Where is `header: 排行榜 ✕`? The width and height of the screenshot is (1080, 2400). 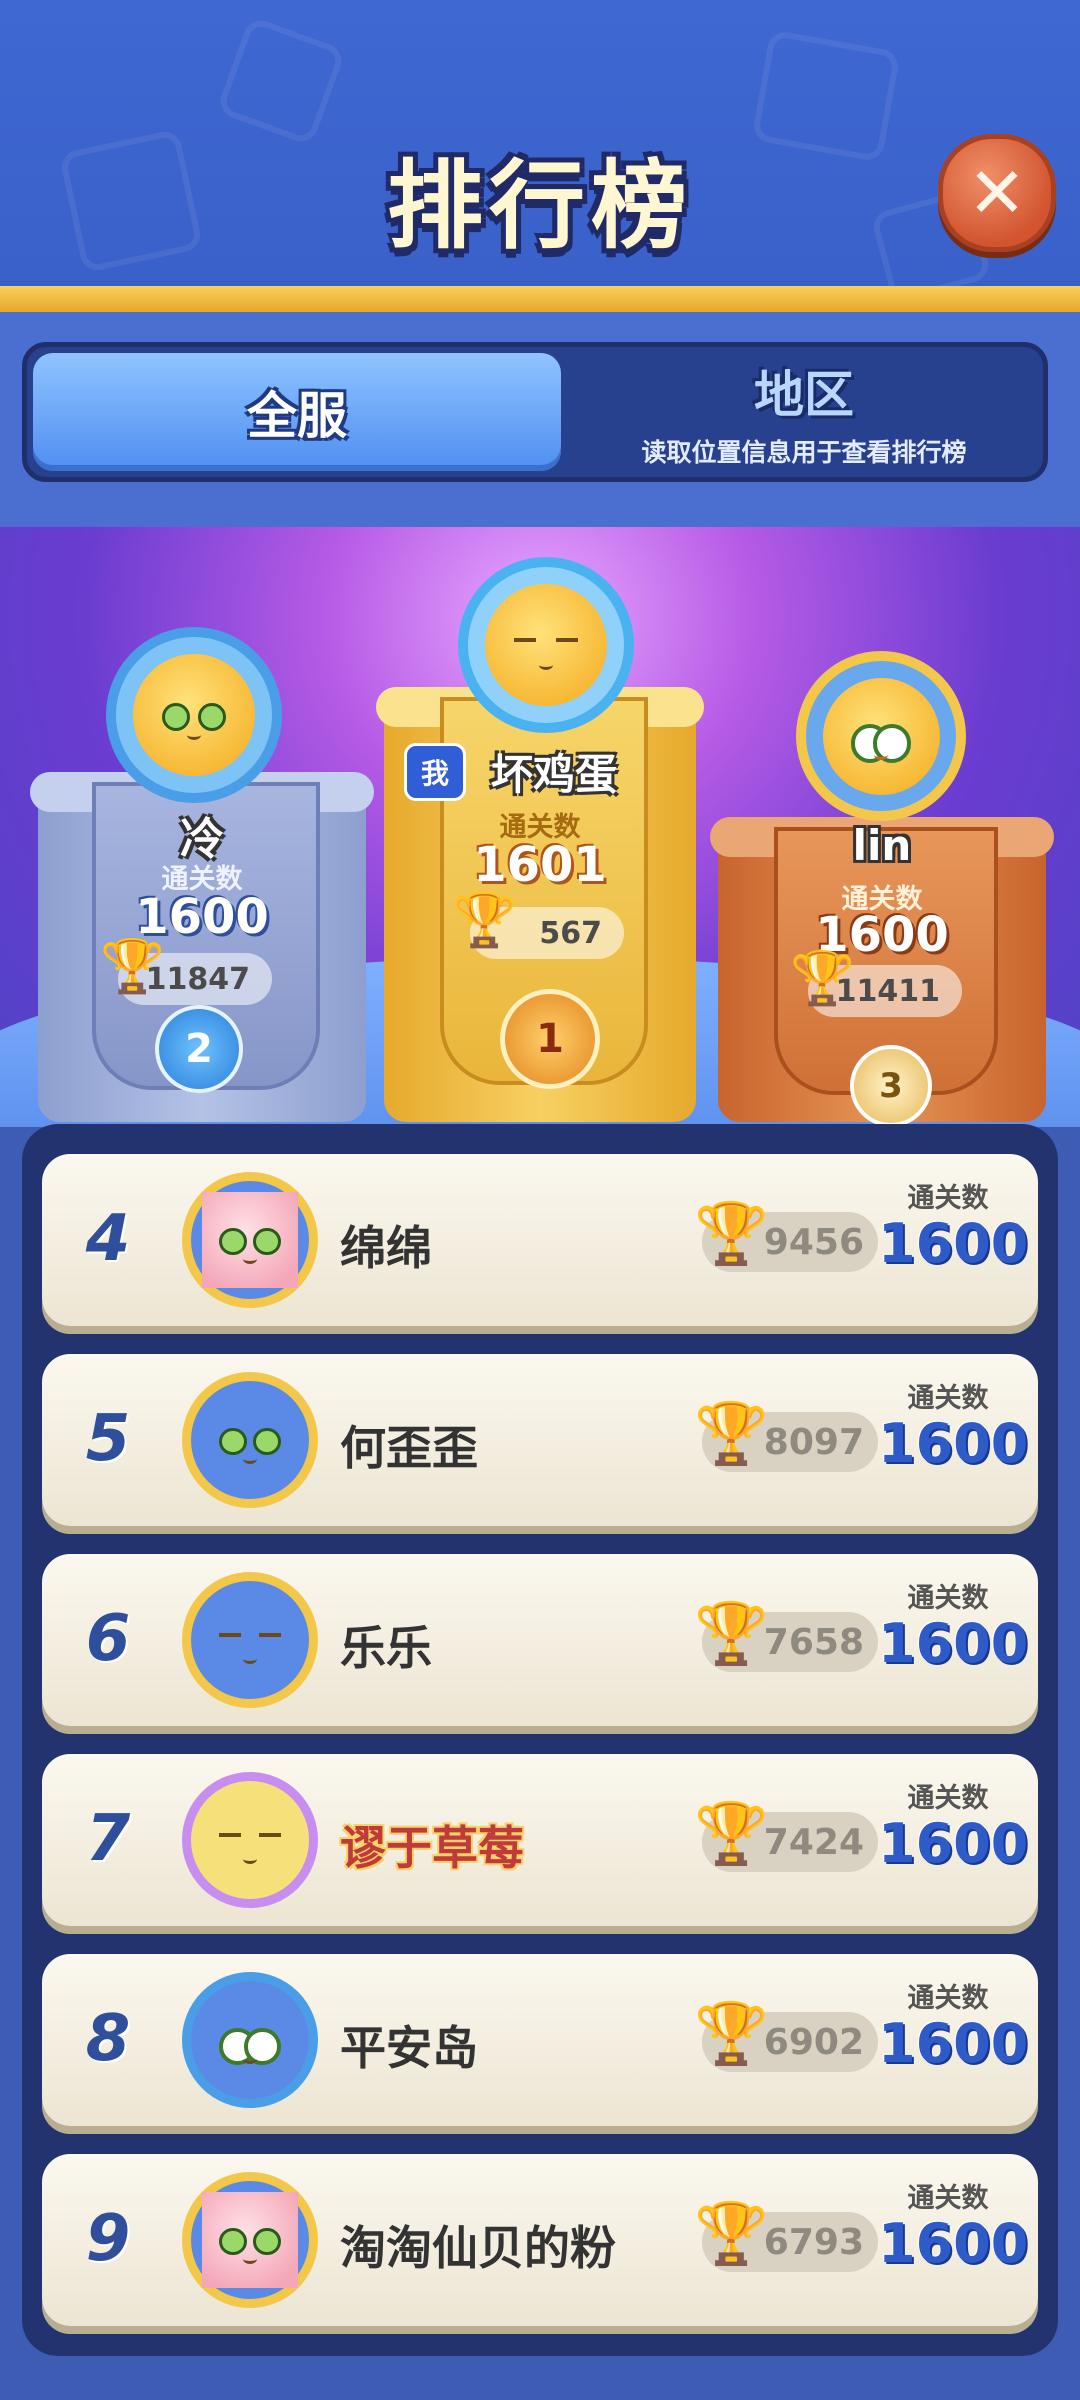
header: 排行榜 ✕ is located at coordinates (540, 150).